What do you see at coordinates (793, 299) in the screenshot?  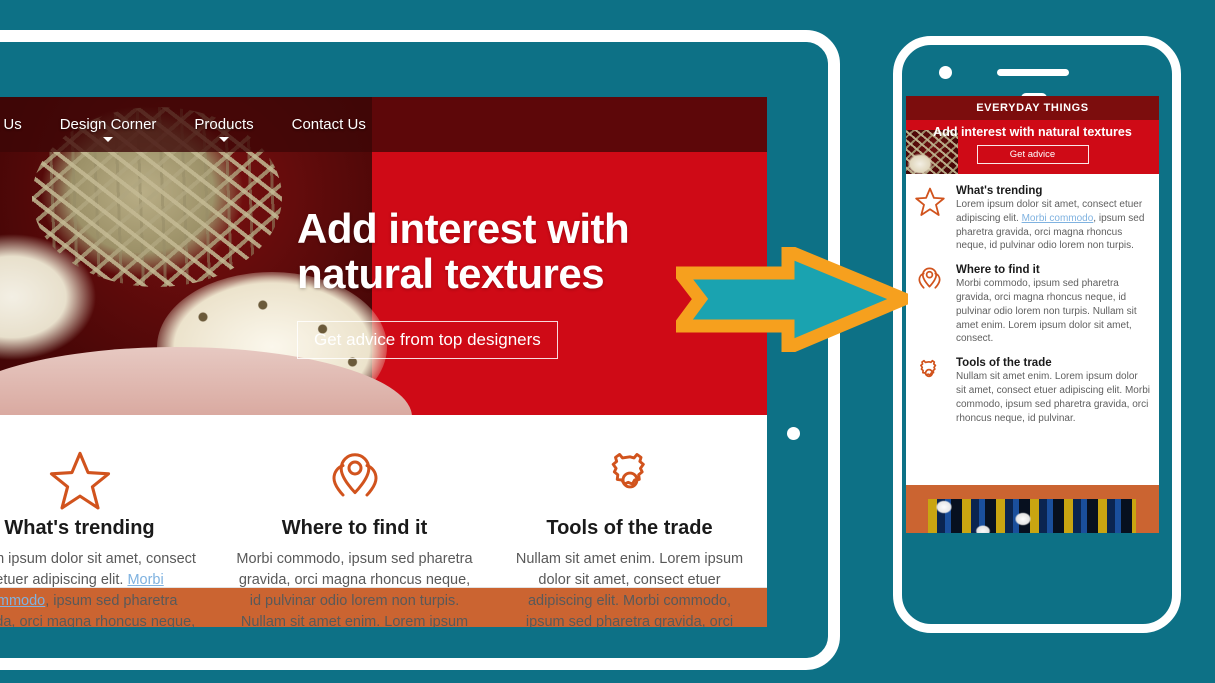 I see `transition-arrow-icon` at bounding box center [793, 299].